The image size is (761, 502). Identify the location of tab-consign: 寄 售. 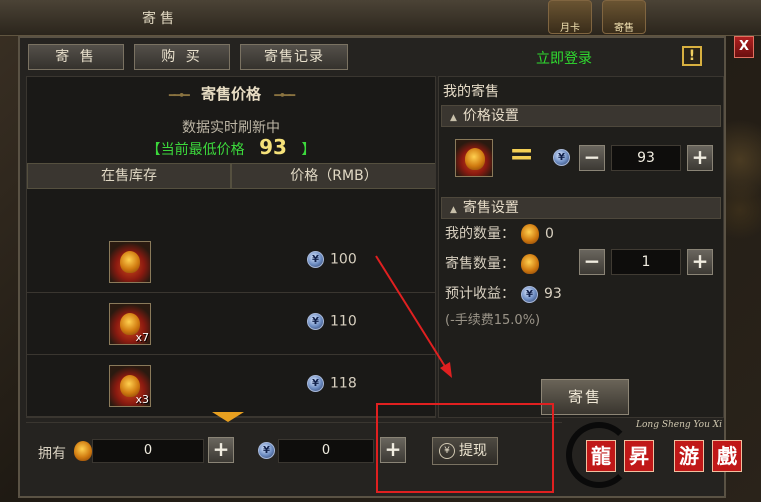
(76, 57).